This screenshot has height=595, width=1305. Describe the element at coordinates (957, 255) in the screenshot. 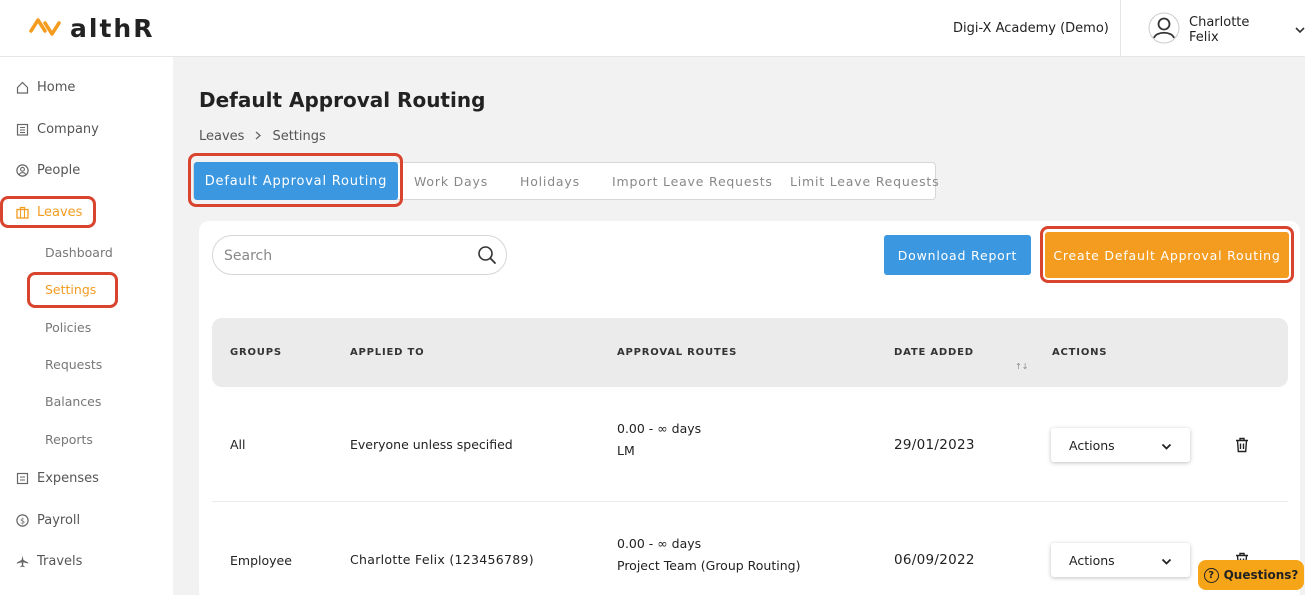

I see `download-report-button: Download Report` at that location.